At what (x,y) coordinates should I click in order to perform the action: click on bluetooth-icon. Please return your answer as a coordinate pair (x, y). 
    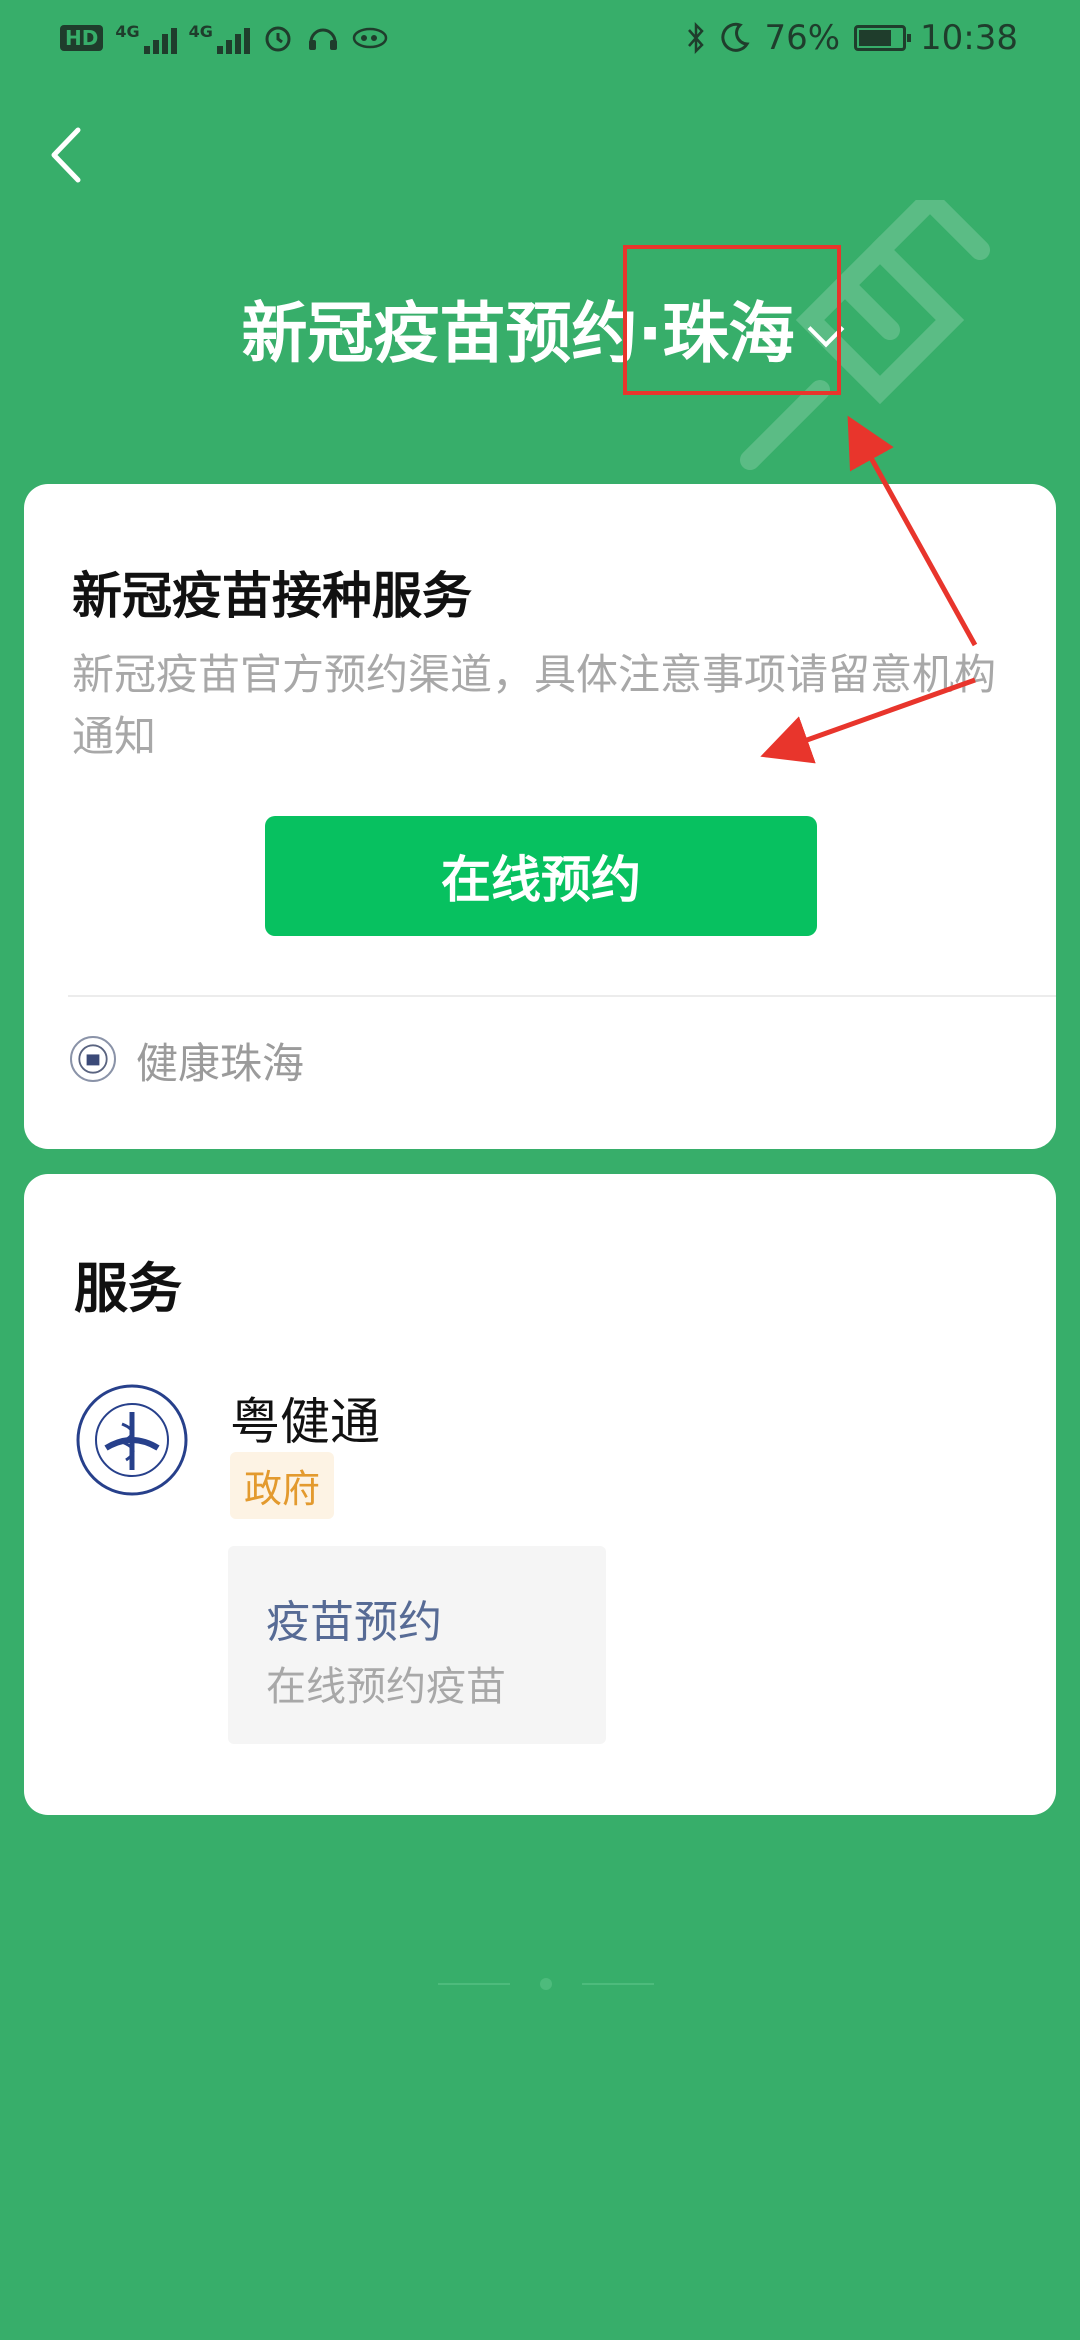
    Looking at the image, I should click on (696, 38).